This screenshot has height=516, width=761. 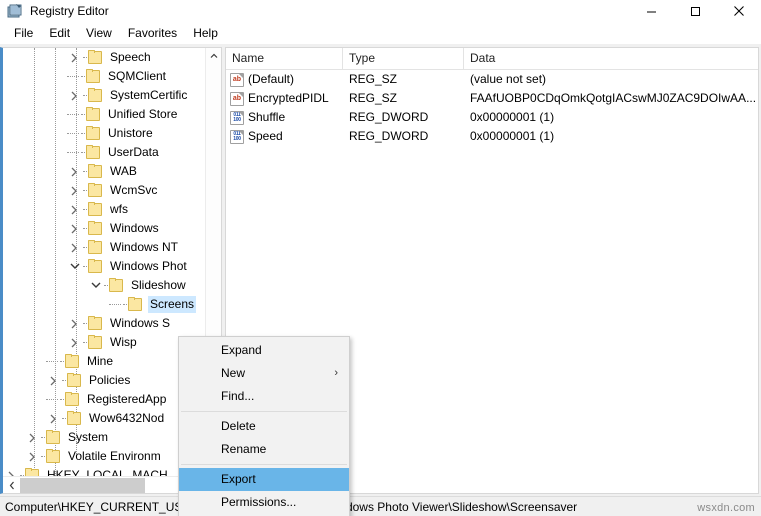 What do you see at coordinates (380, 11) in the screenshot?
I see `title-bar: Registry Editor` at bounding box center [380, 11].